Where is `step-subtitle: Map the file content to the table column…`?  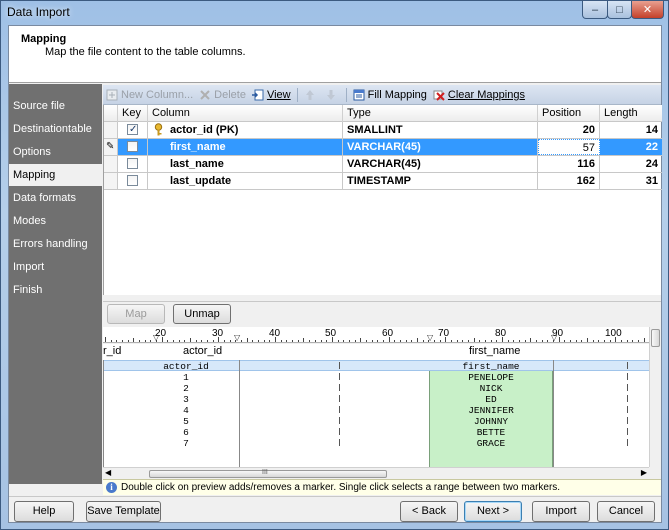 step-subtitle: Map the file content to the table column… is located at coordinates (145, 52).